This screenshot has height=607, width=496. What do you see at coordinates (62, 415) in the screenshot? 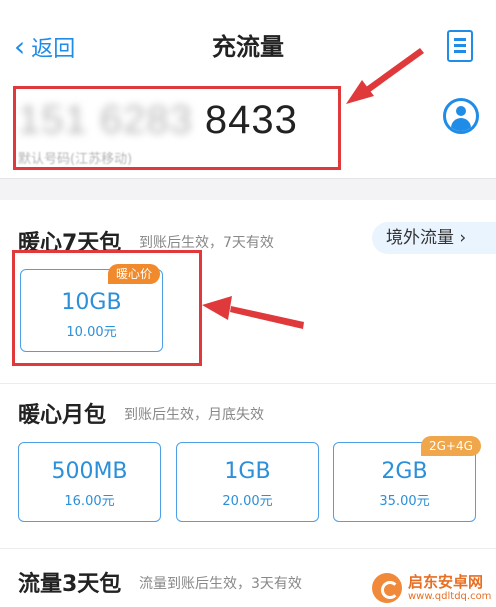
I see `section-title-month: 暖心月包` at bounding box center [62, 415].